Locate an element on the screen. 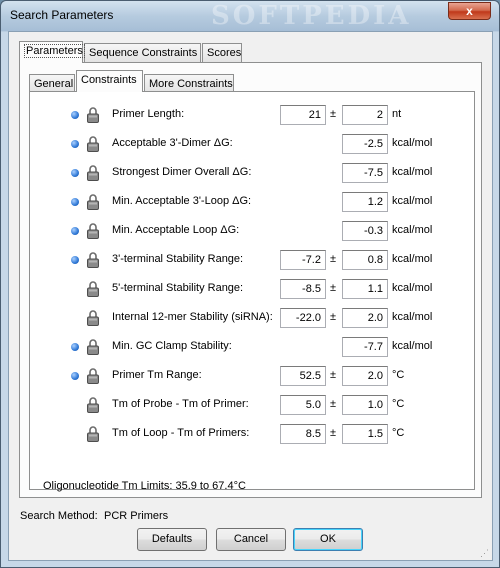 Image resolution: width=500 pixels, height=568 pixels. ok-button-label: OK is located at coordinates (328, 539).